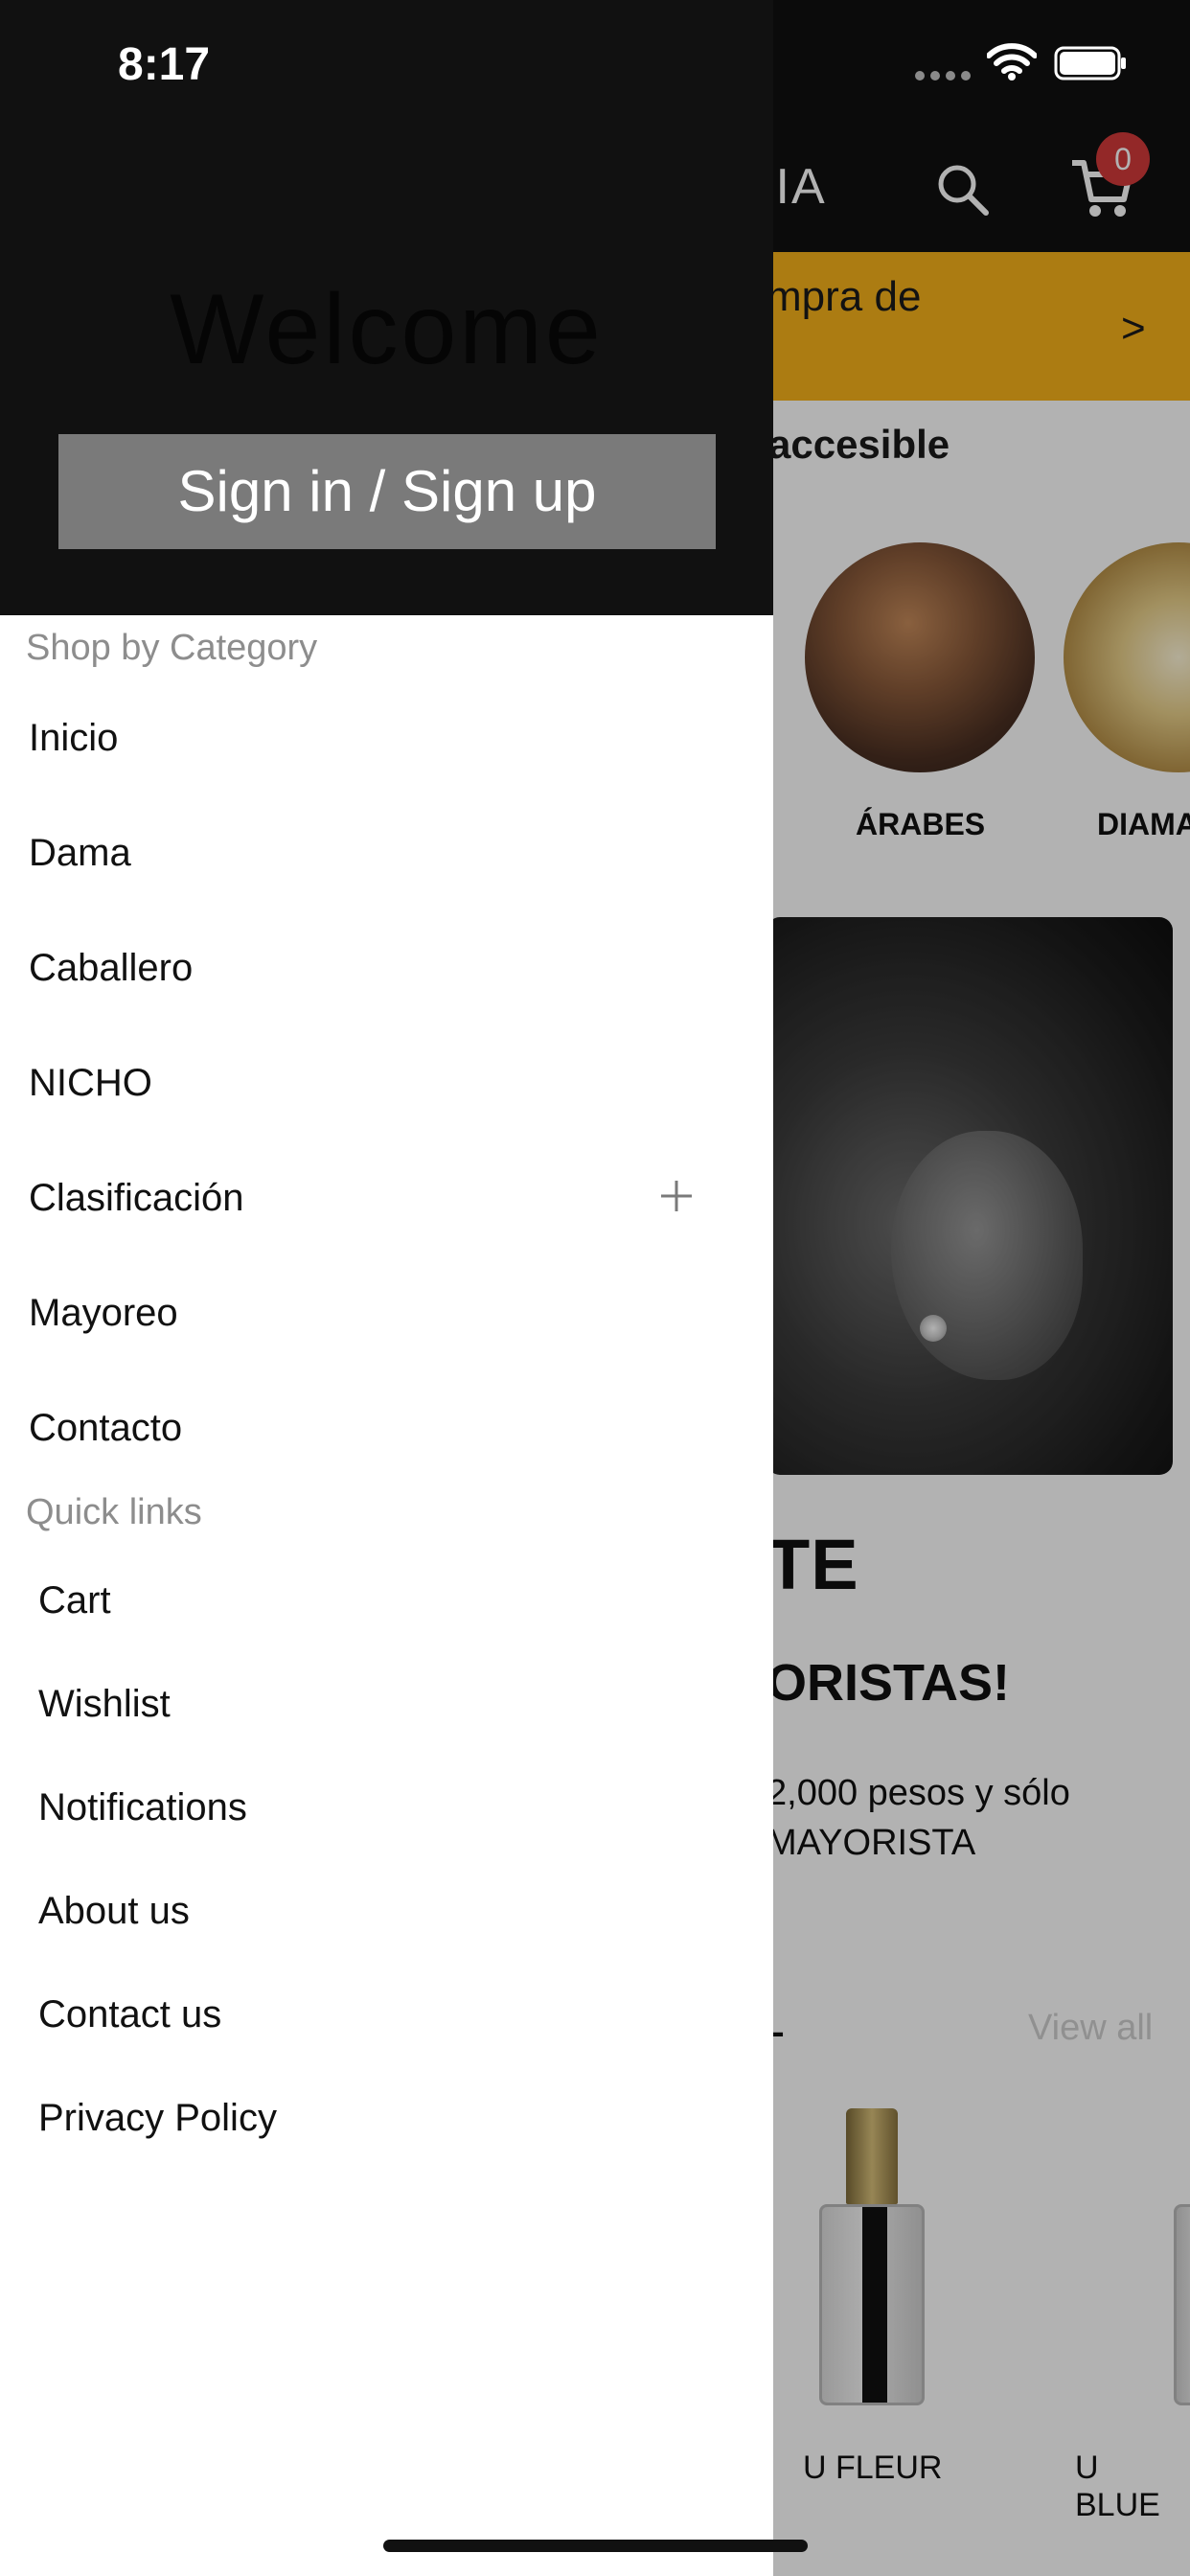  I want to click on quick-link-cart: Cart, so click(383, 1600).